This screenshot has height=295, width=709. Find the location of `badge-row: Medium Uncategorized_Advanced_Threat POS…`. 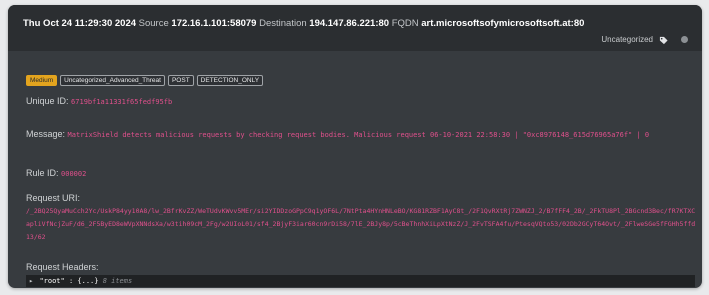

badge-row: Medium Uncategorized_Advanced_Threat POS… is located at coordinates (145, 80).